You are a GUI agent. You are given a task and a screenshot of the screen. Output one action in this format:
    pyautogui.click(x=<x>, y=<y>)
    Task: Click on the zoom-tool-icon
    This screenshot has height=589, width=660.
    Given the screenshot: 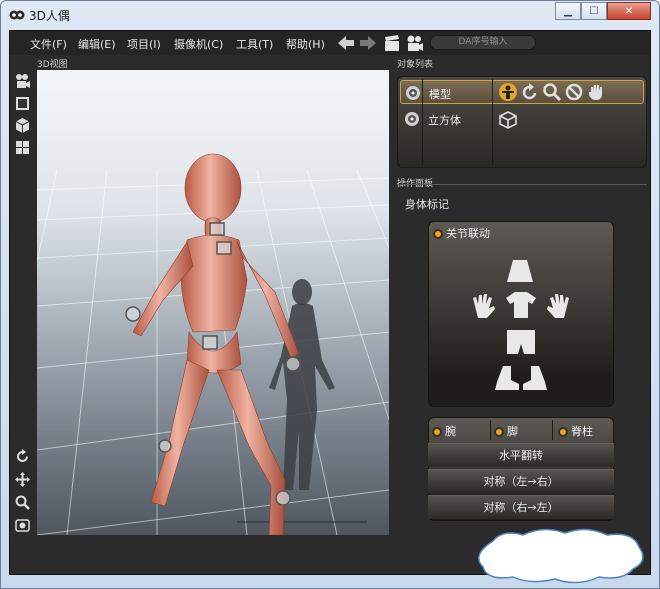 What is the action you would take?
    pyautogui.click(x=552, y=92)
    